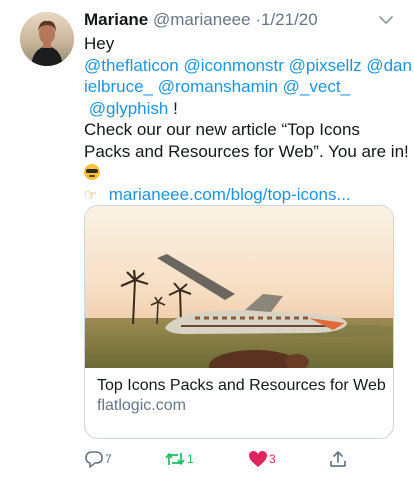 This screenshot has width=414, height=477. What do you see at coordinates (47, 39) in the screenshot?
I see `avatar` at bounding box center [47, 39].